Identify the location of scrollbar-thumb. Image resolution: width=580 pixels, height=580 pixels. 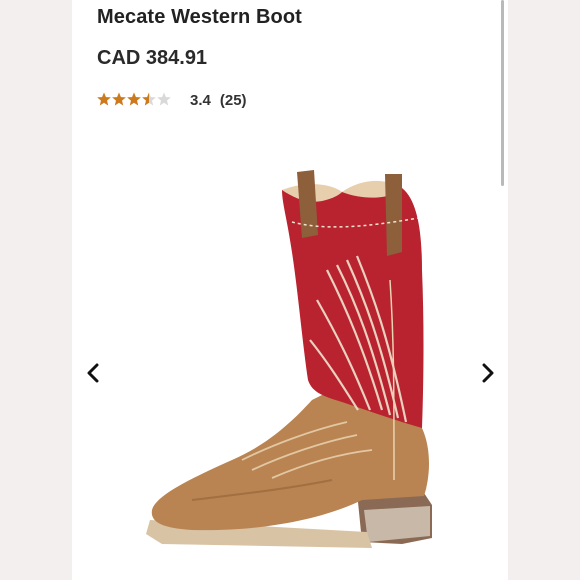
(502, 93).